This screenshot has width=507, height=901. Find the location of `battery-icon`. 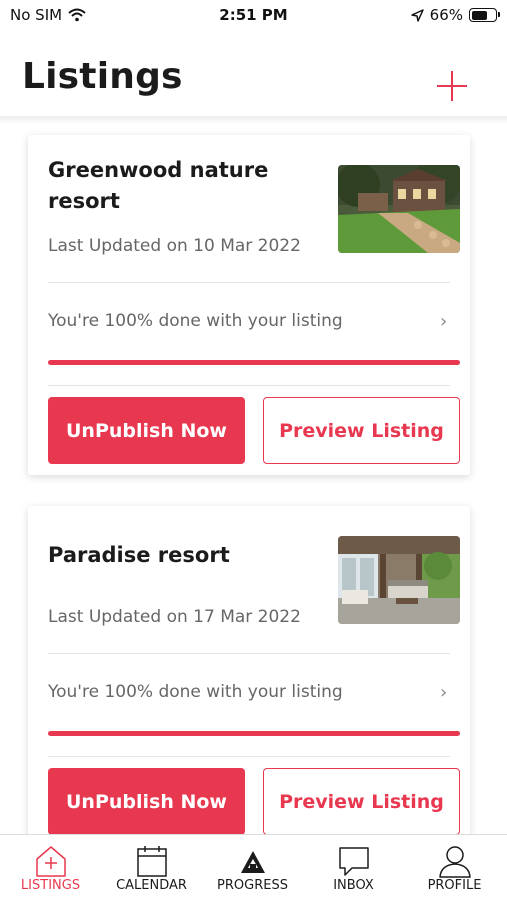

battery-icon is located at coordinates (484, 15).